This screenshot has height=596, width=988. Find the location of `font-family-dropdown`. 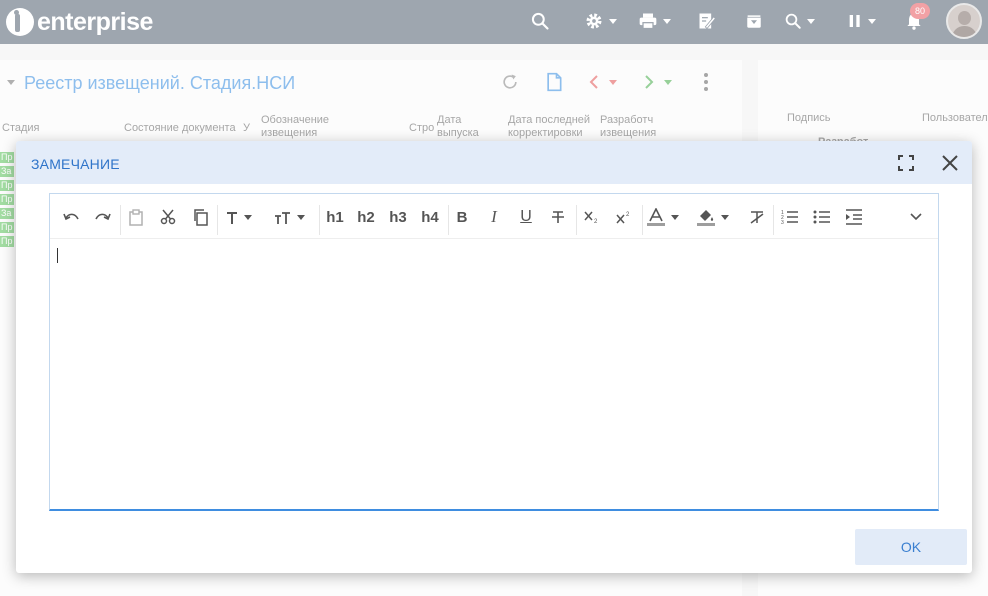

font-family-dropdown is located at coordinates (244, 217).